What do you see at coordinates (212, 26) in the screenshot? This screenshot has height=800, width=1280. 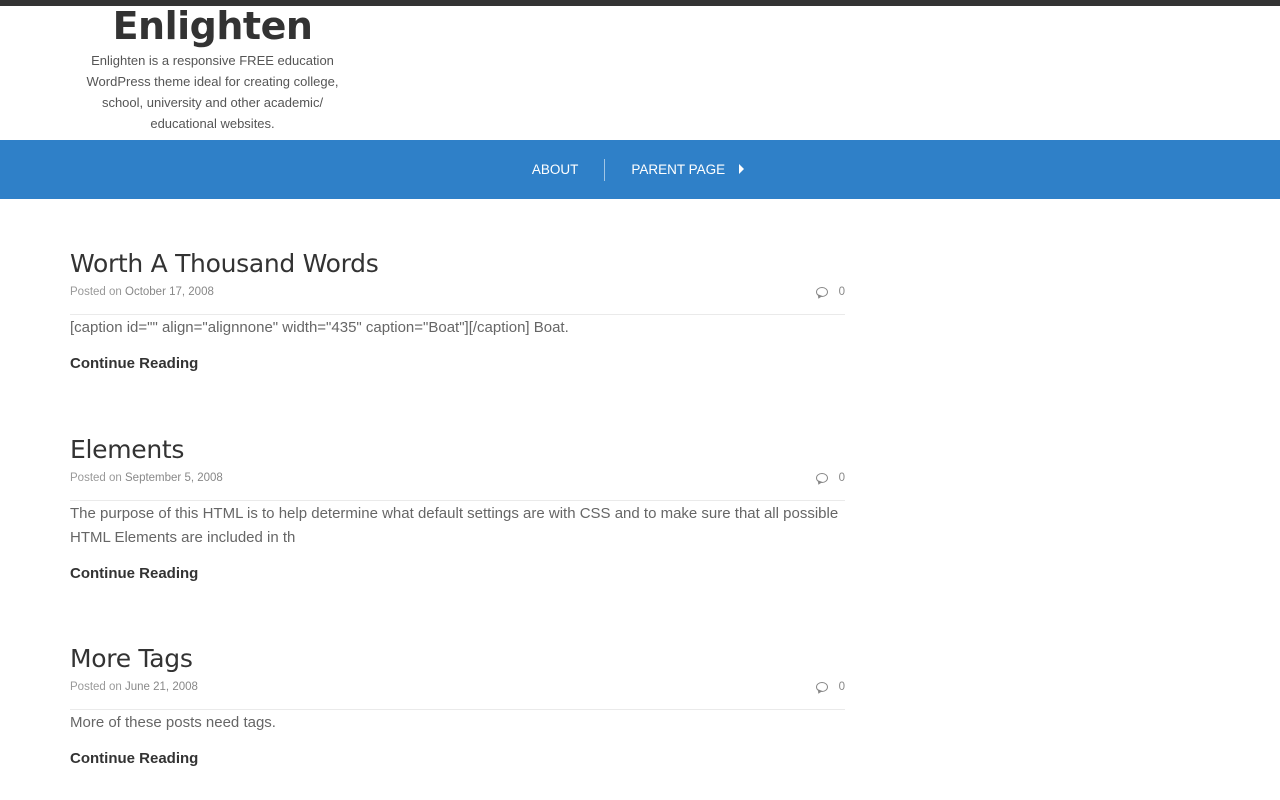 I see `site-title: Enlighten` at bounding box center [212, 26].